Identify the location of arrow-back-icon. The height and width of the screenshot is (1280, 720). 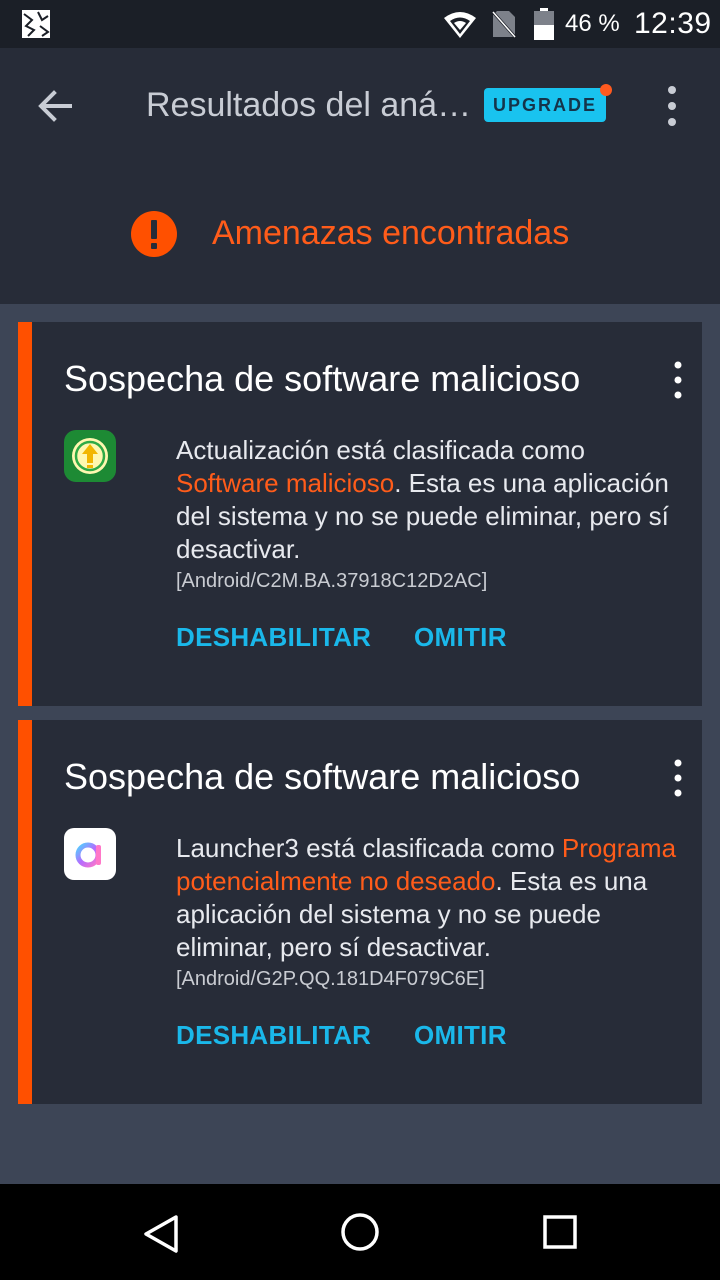
(55, 106).